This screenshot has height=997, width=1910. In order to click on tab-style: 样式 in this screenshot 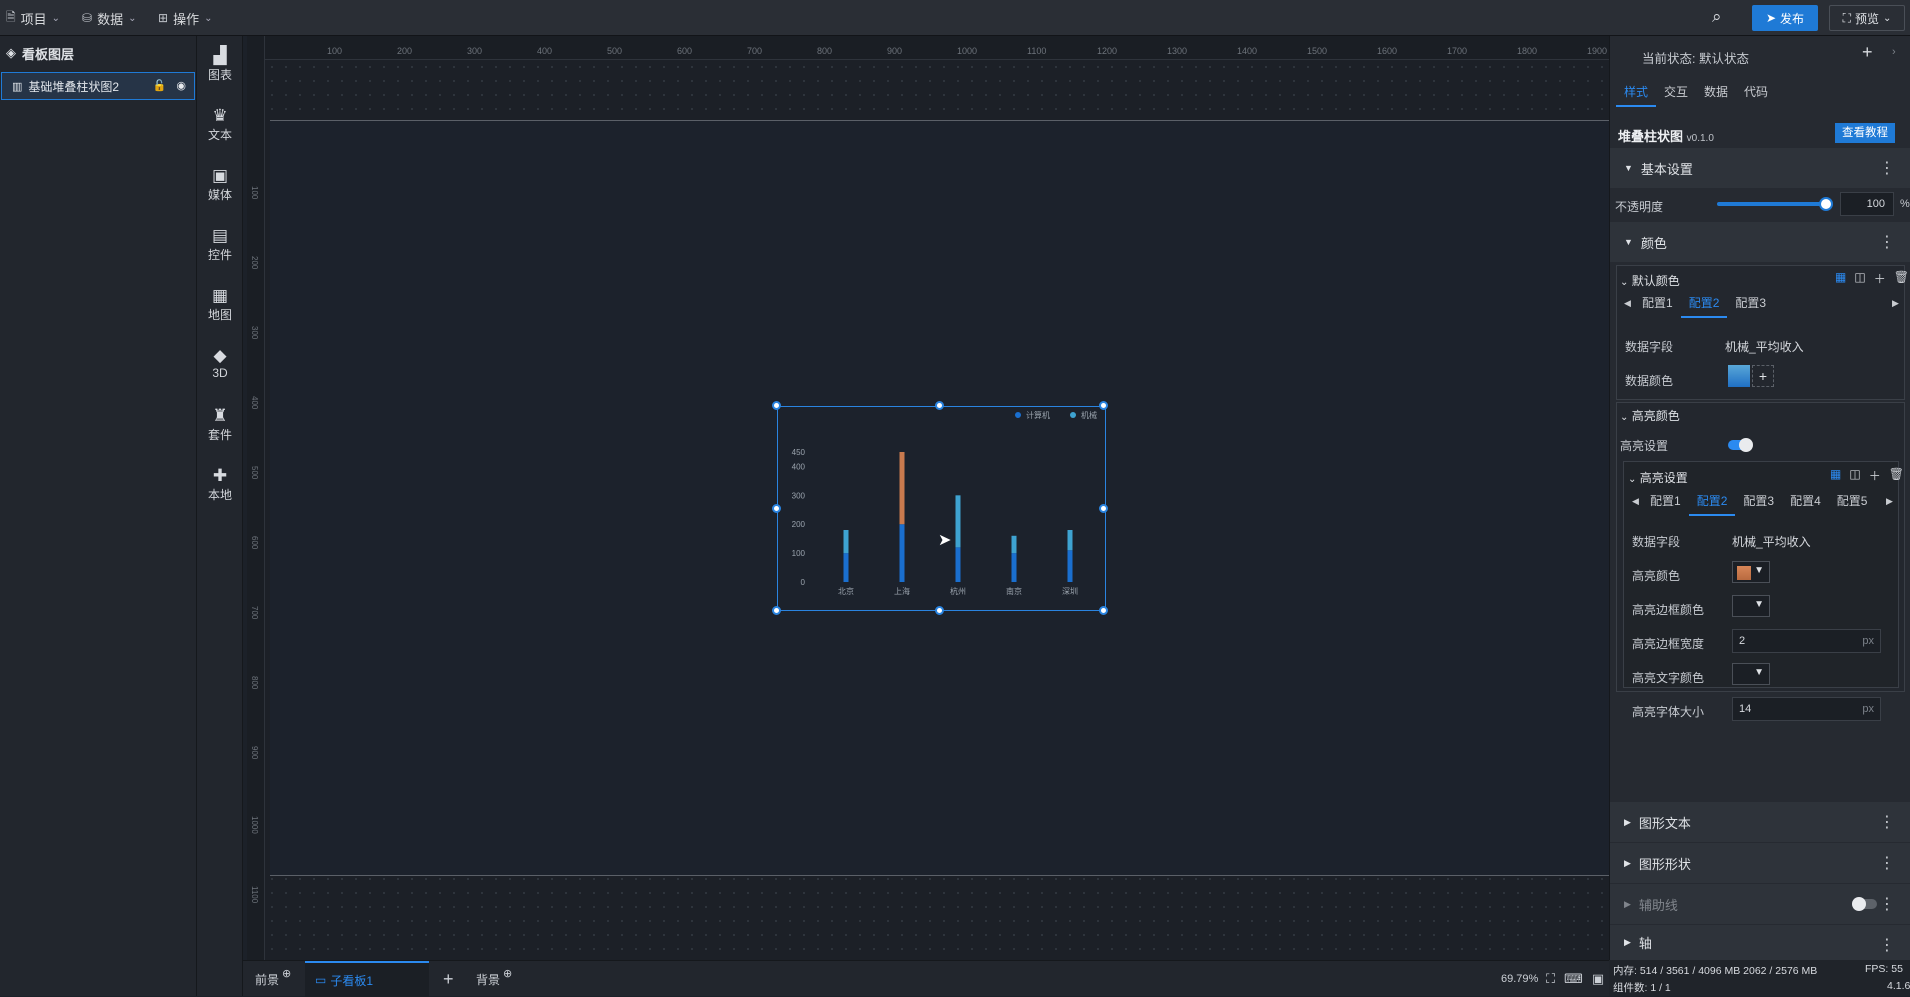, I will do `click(1636, 93)`.